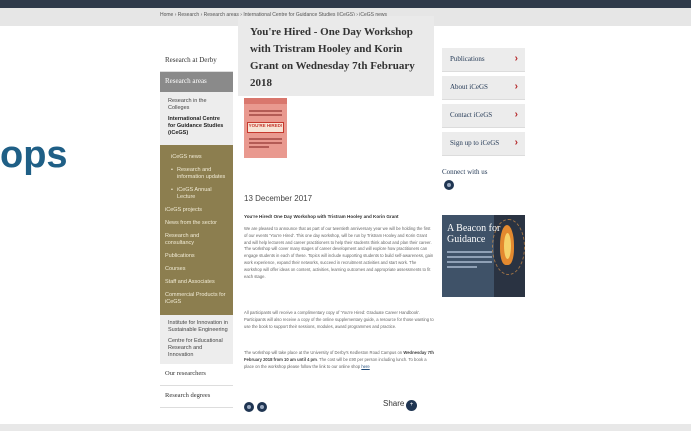 This screenshot has height=431, width=691. Describe the element at coordinates (345, 427) in the screenshot. I see `footer-bar` at that location.